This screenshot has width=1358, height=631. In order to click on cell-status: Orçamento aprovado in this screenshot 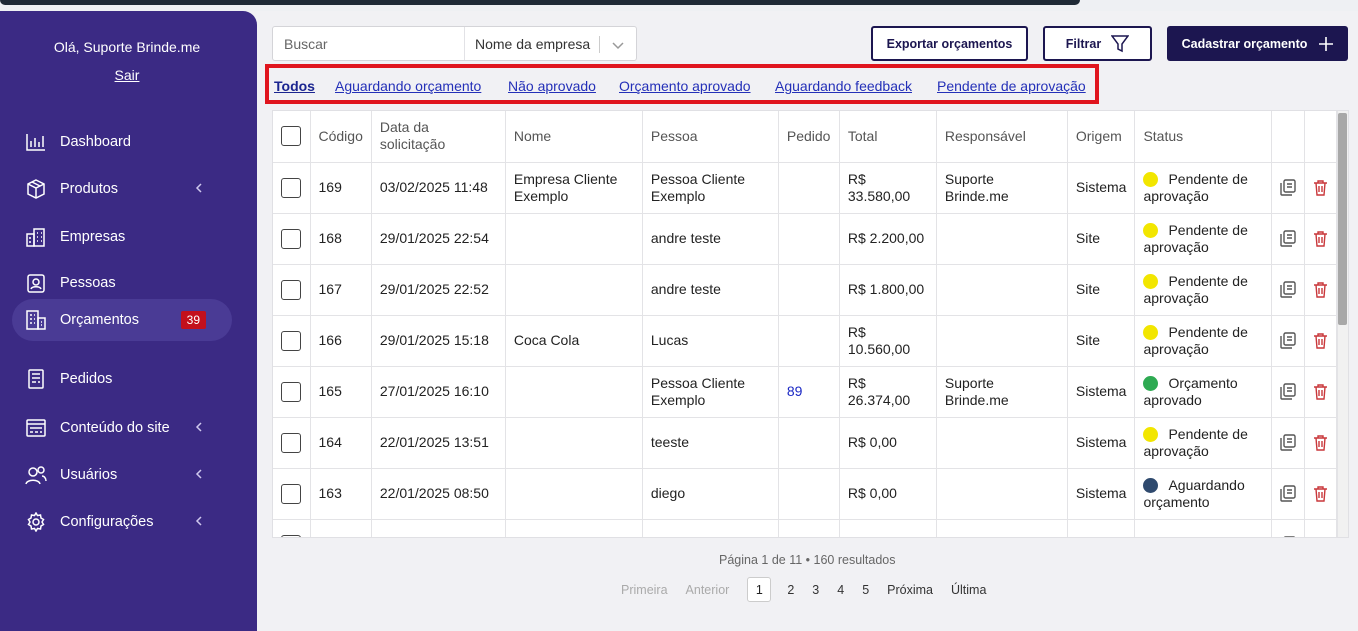, I will do `click(1203, 392)`.